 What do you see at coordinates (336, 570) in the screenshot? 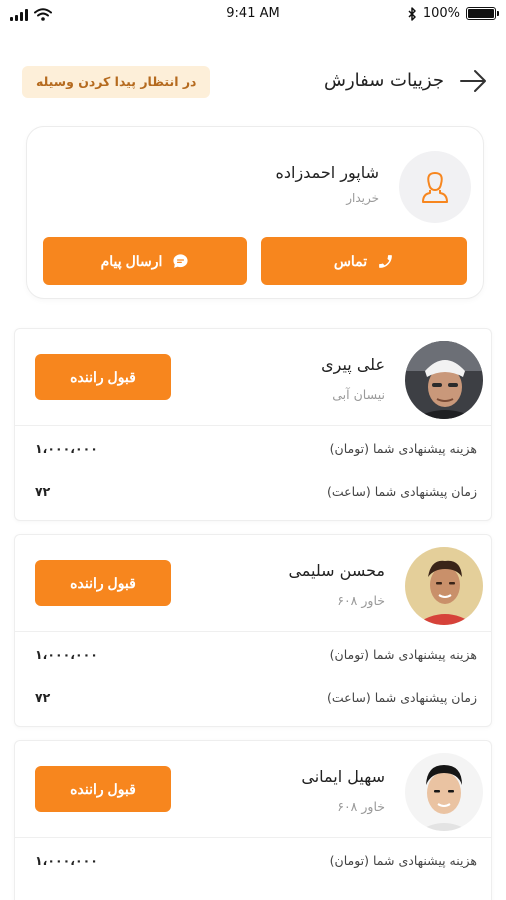
I see `driver-name: محسن سلیمی` at bounding box center [336, 570].